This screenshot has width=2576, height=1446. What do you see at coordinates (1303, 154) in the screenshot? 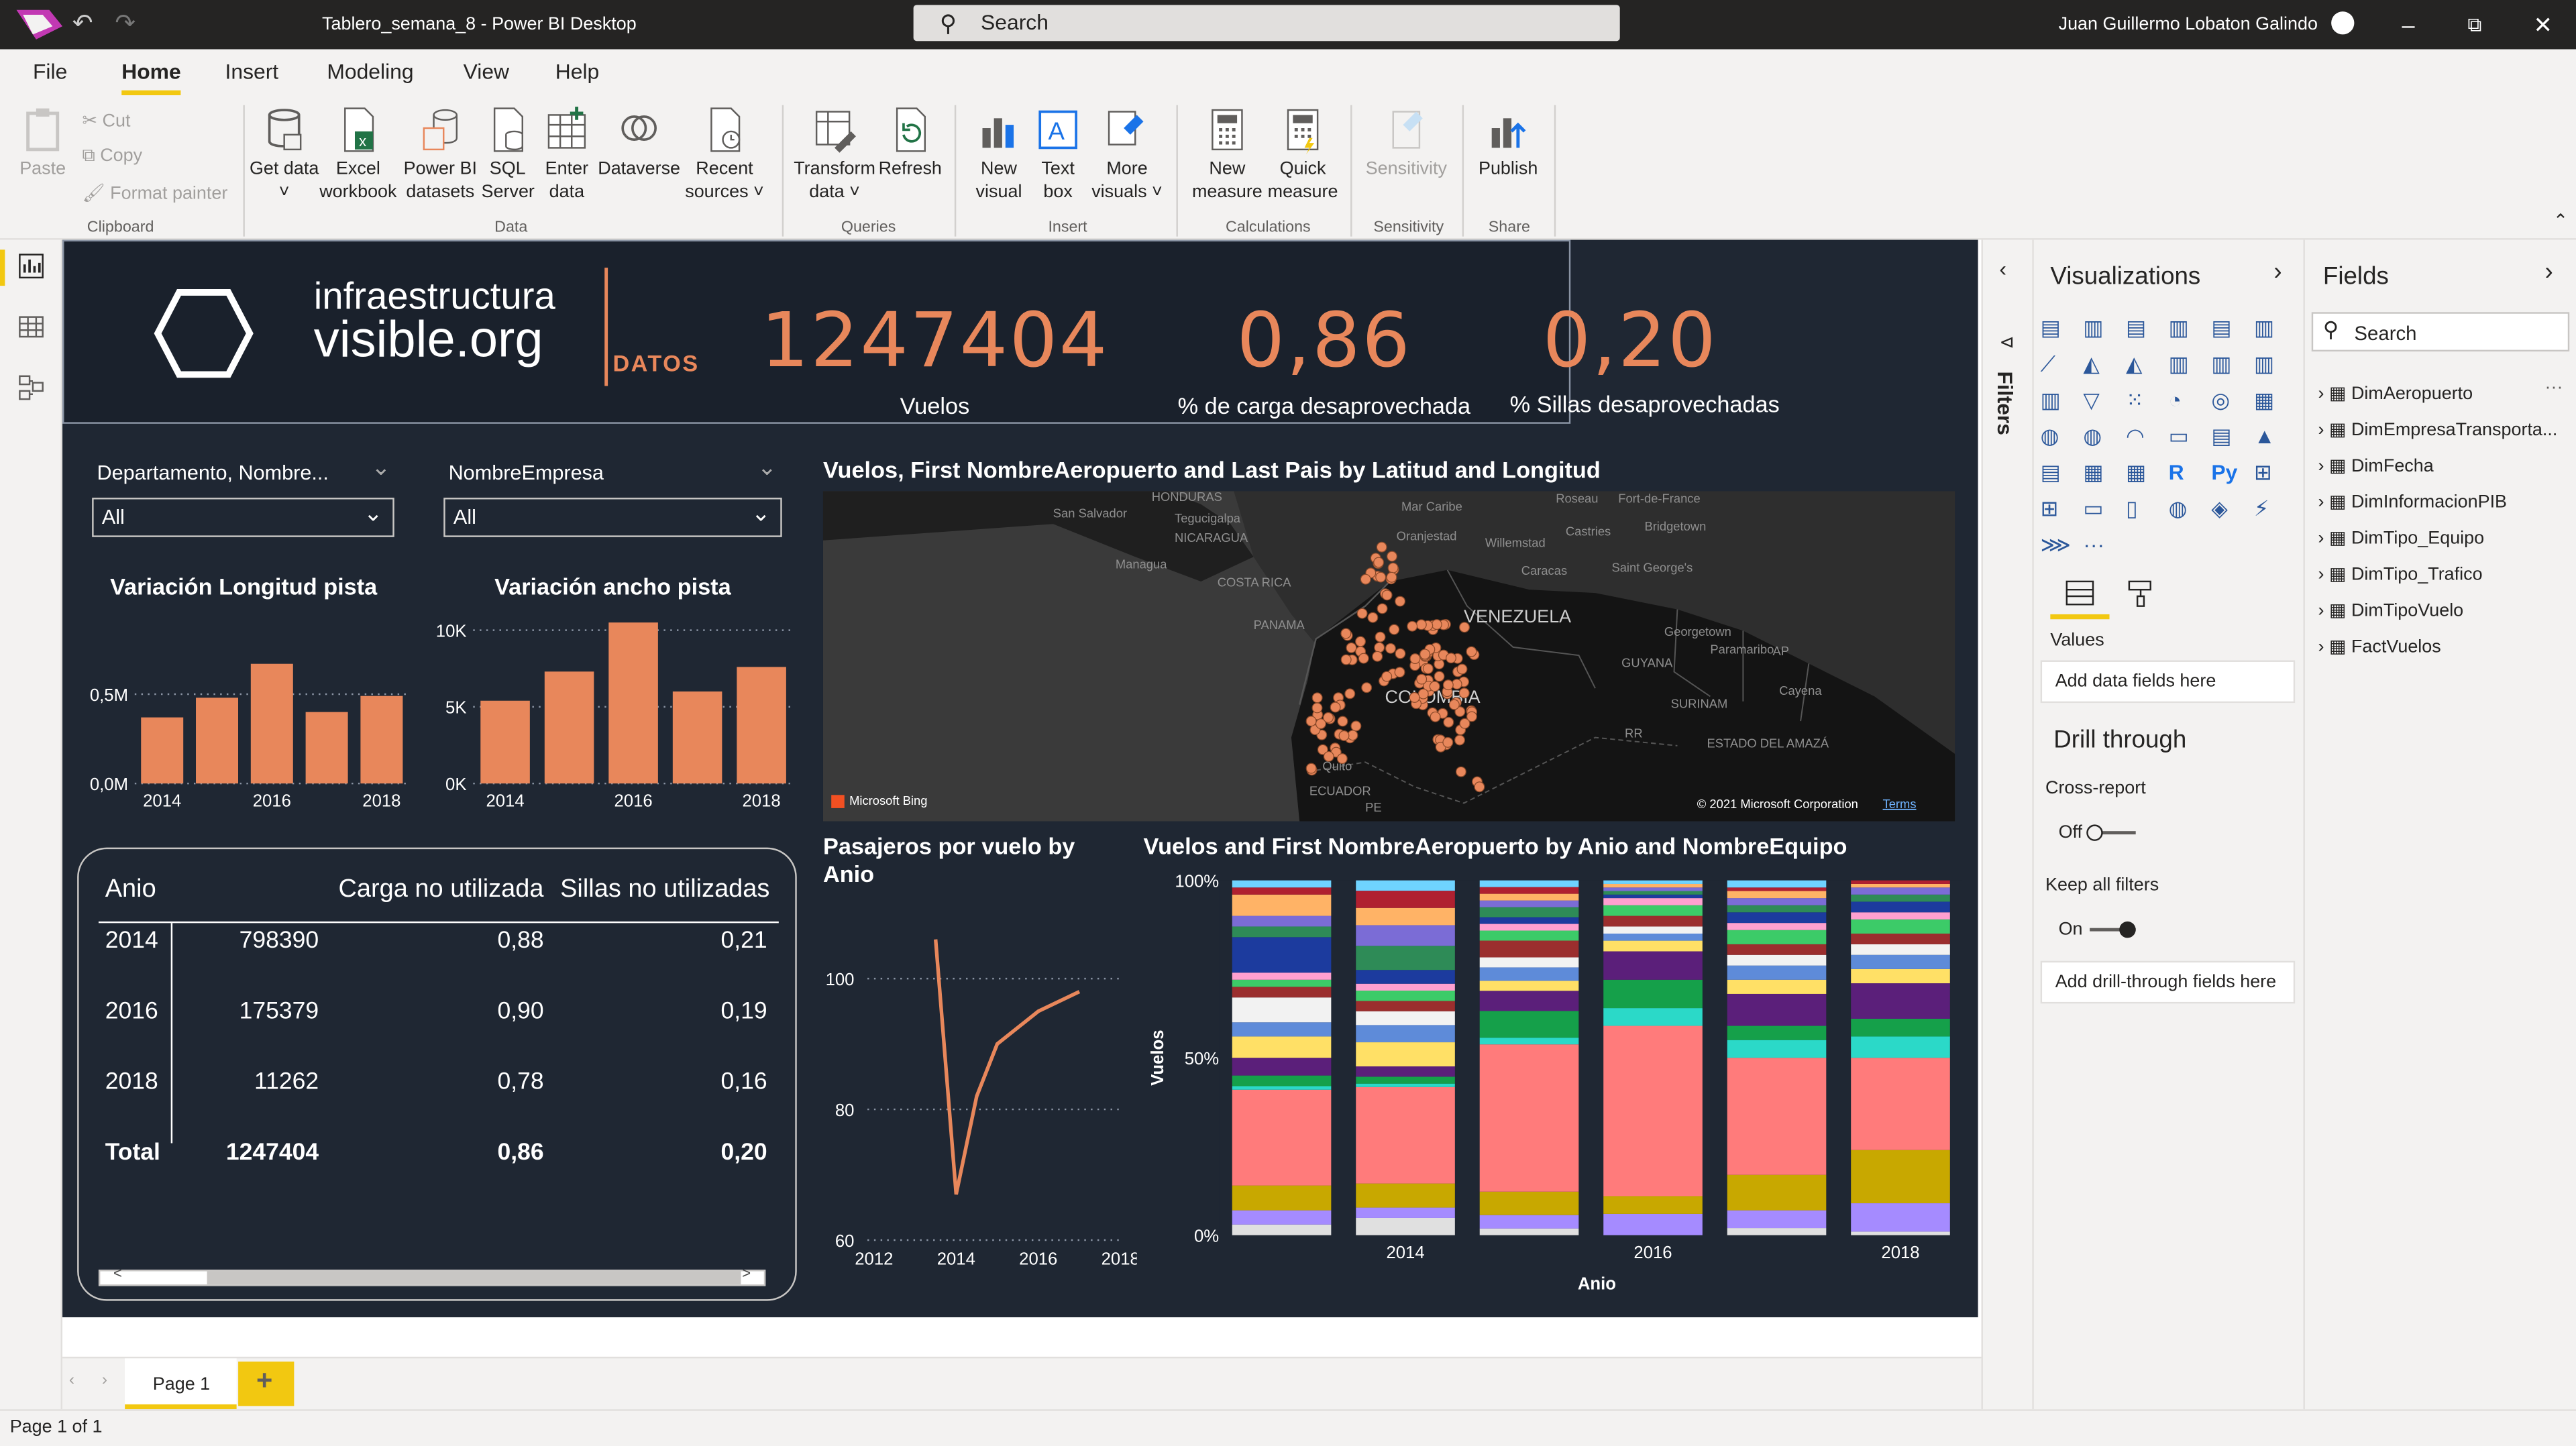
I see `quick-measure-button: Quick measure` at bounding box center [1303, 154].